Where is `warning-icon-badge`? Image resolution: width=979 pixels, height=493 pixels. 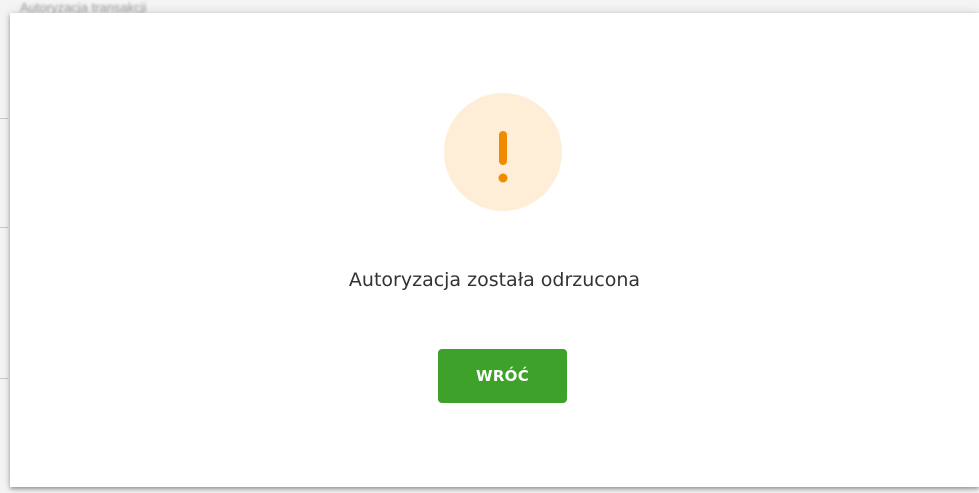 warning-icon-badge is located at coordinates (503, 152).